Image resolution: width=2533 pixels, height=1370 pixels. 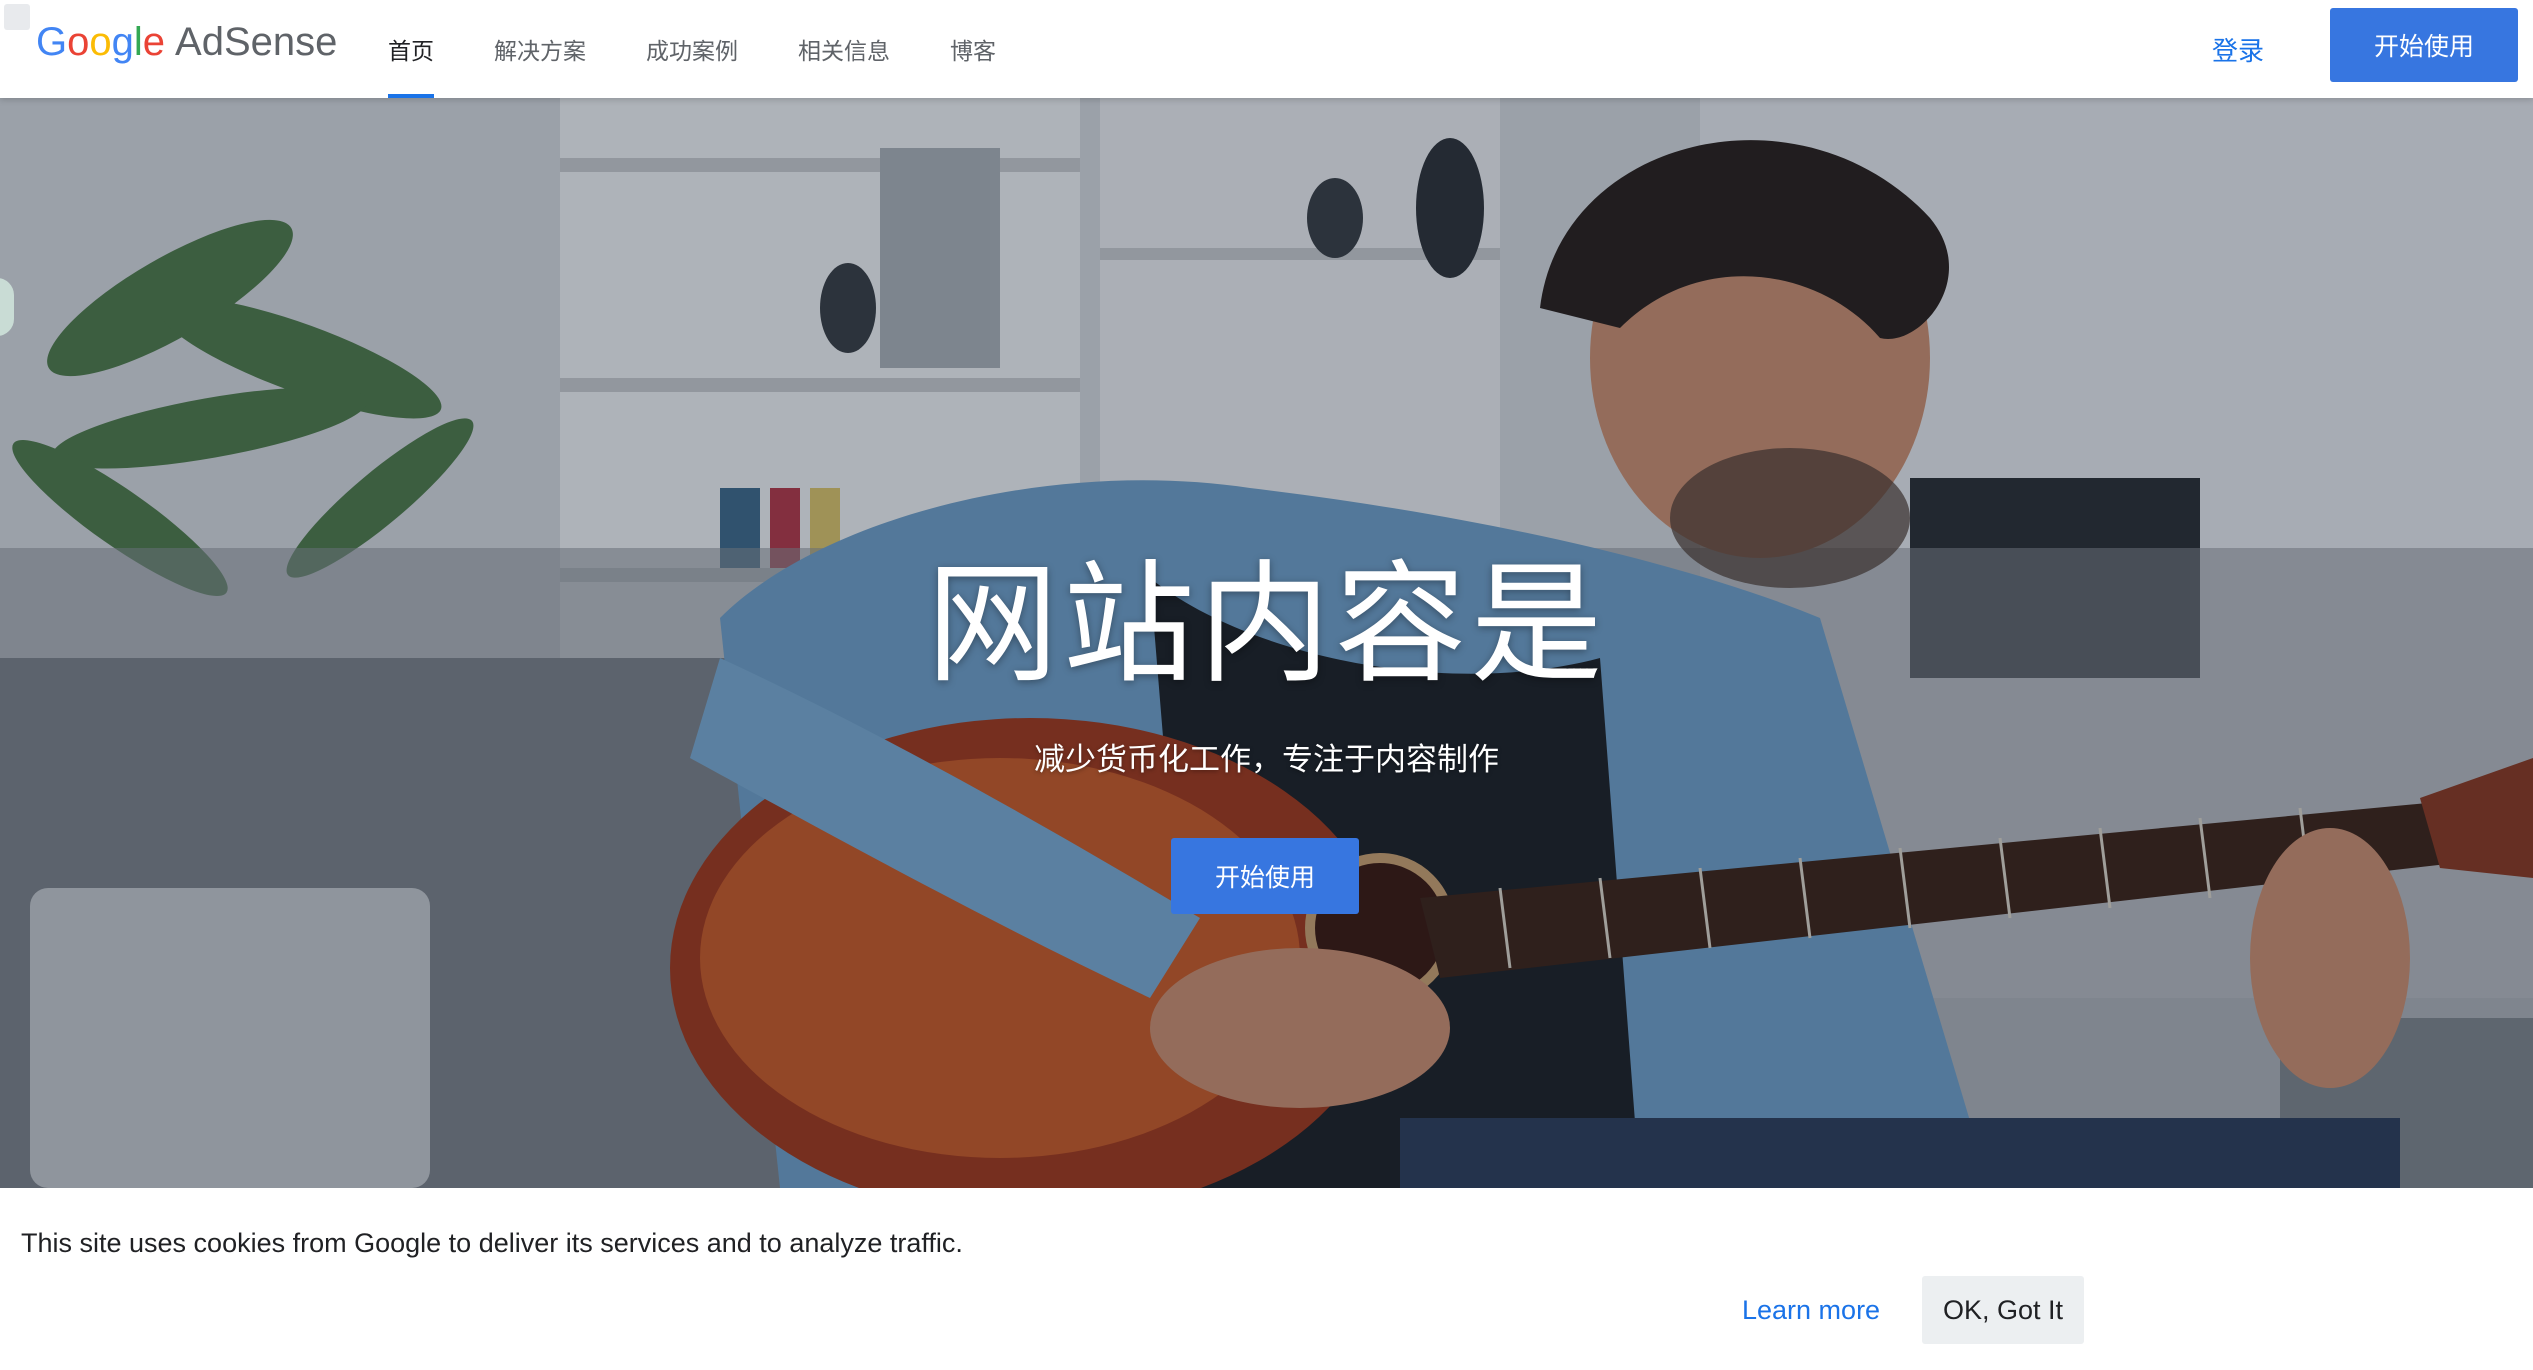 What do you see at coordinates (154, 42) in the screenshot?
I see `logo-letter: e` at bounding box center [154, 42].